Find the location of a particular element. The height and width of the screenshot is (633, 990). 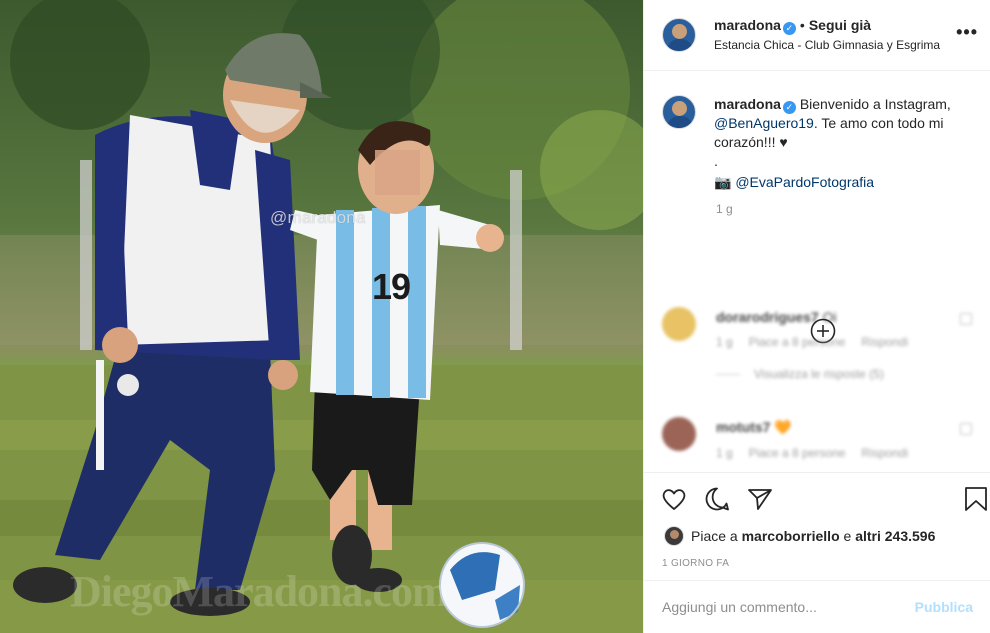

photo-credit-link: @EvaPardoFotografia is located at coordinates (804, 182).